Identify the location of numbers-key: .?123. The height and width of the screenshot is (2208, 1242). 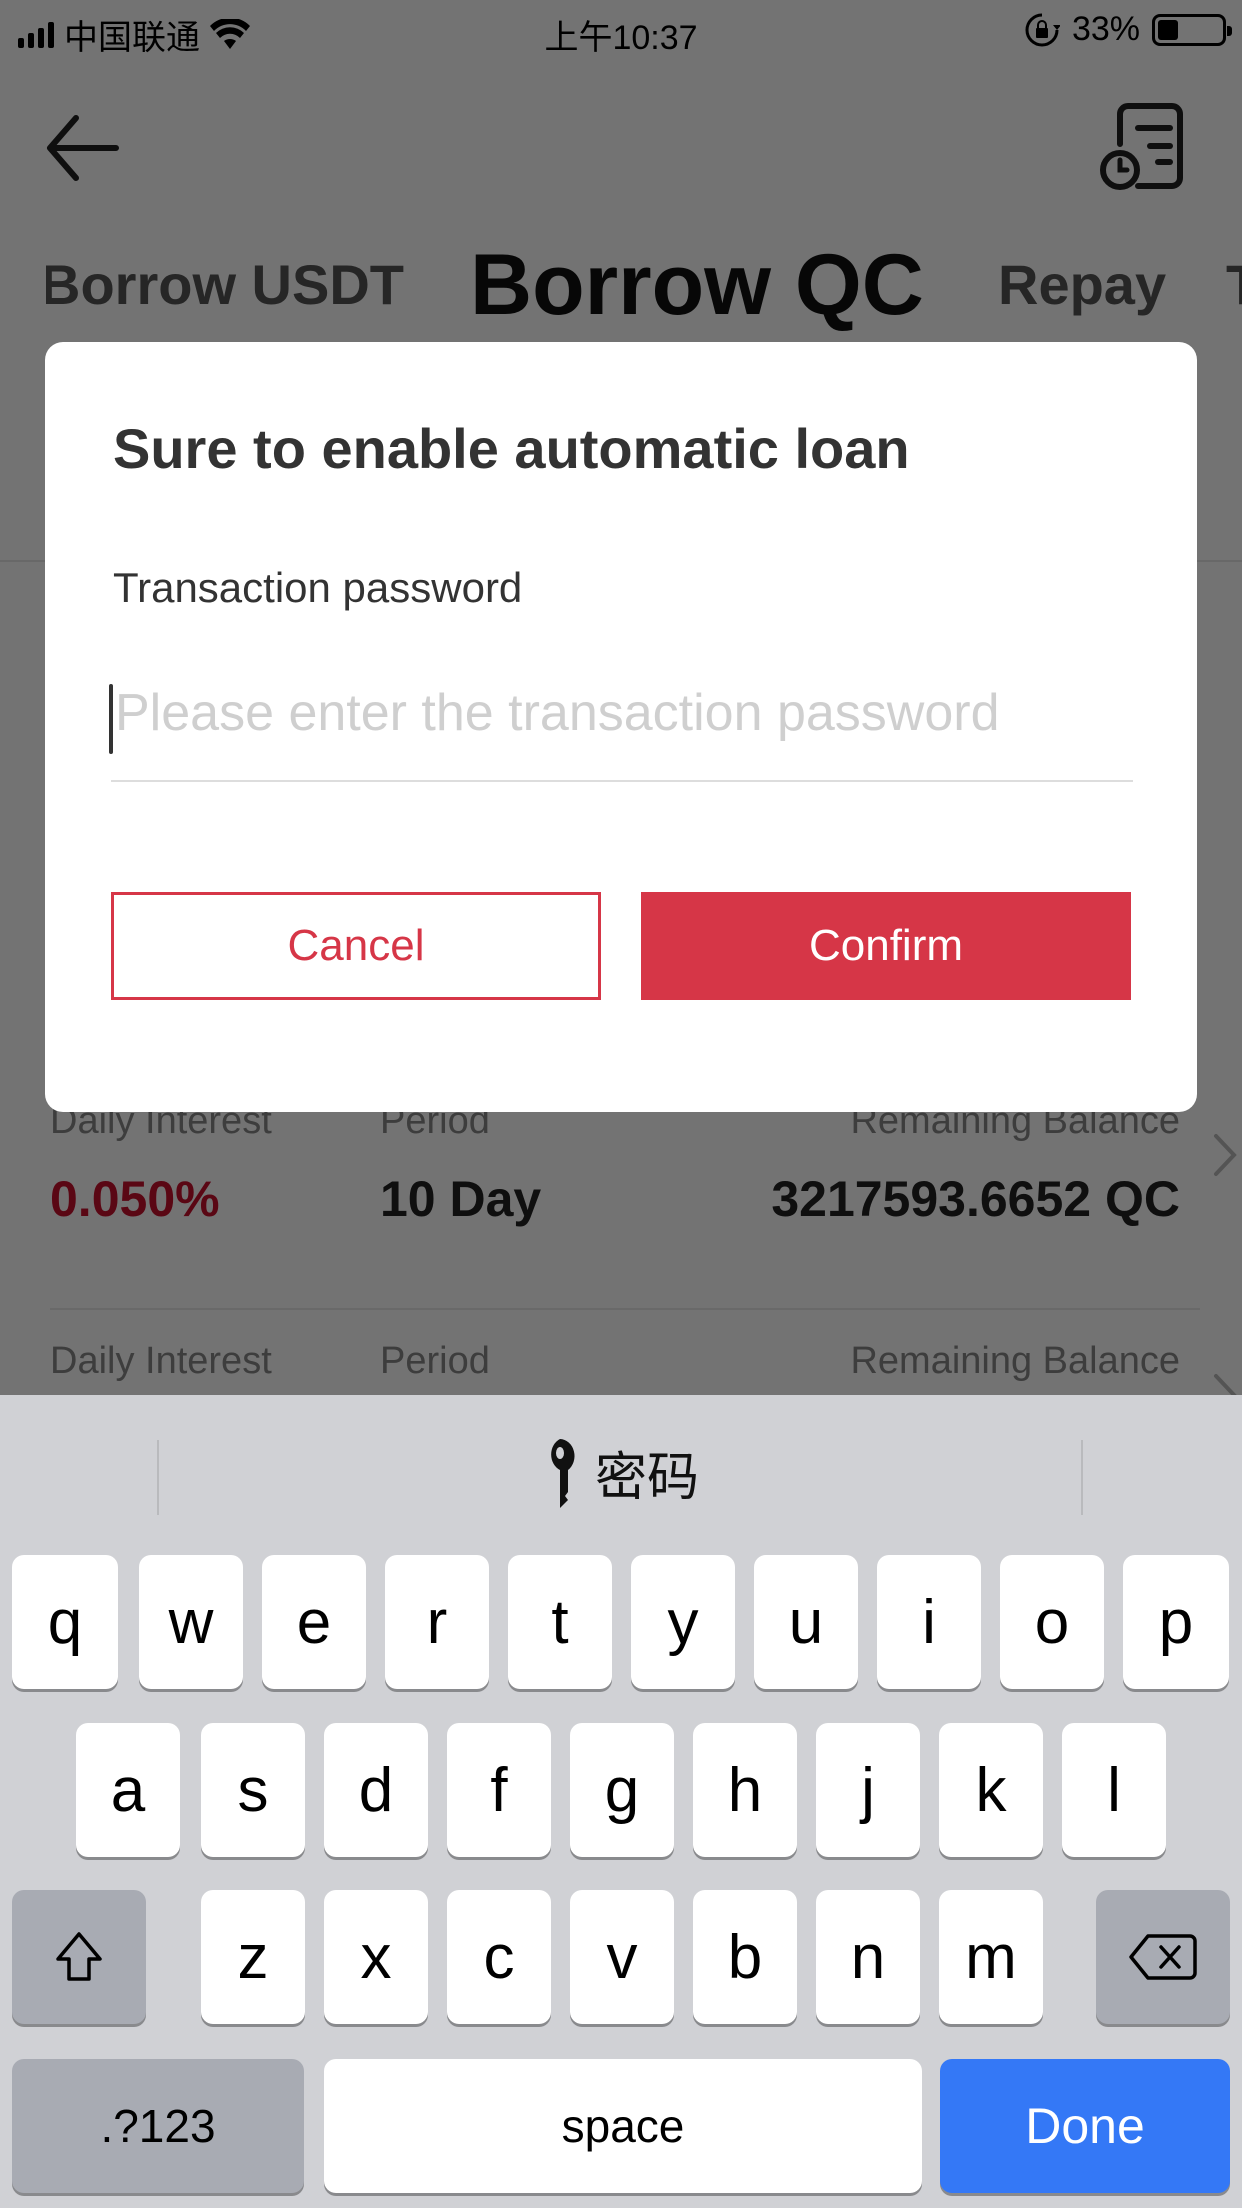
(158, 2126).